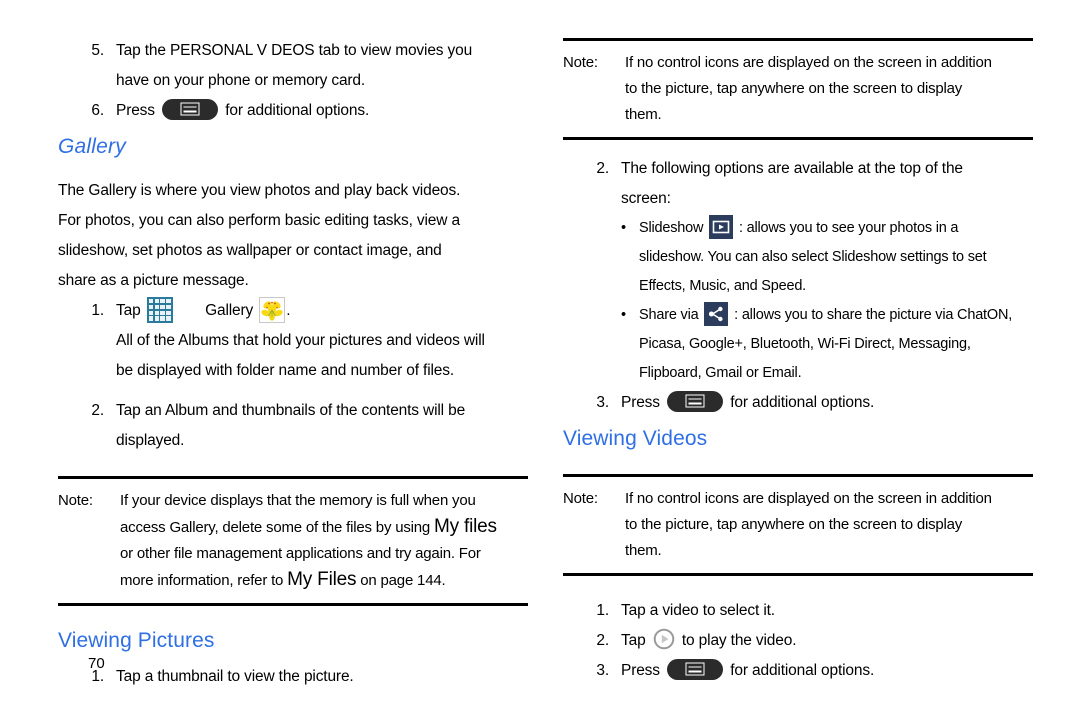  I want to click on step-3-text-before: Press, so click(640, 402).